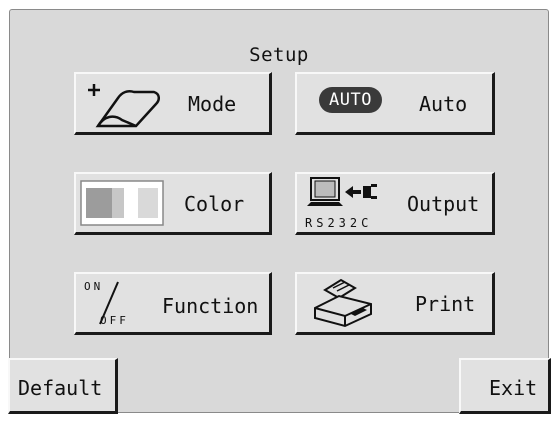 The height and width of the screenshot is (423, 559). I want to click on auto-badge: AUTO, so click(350, 100).